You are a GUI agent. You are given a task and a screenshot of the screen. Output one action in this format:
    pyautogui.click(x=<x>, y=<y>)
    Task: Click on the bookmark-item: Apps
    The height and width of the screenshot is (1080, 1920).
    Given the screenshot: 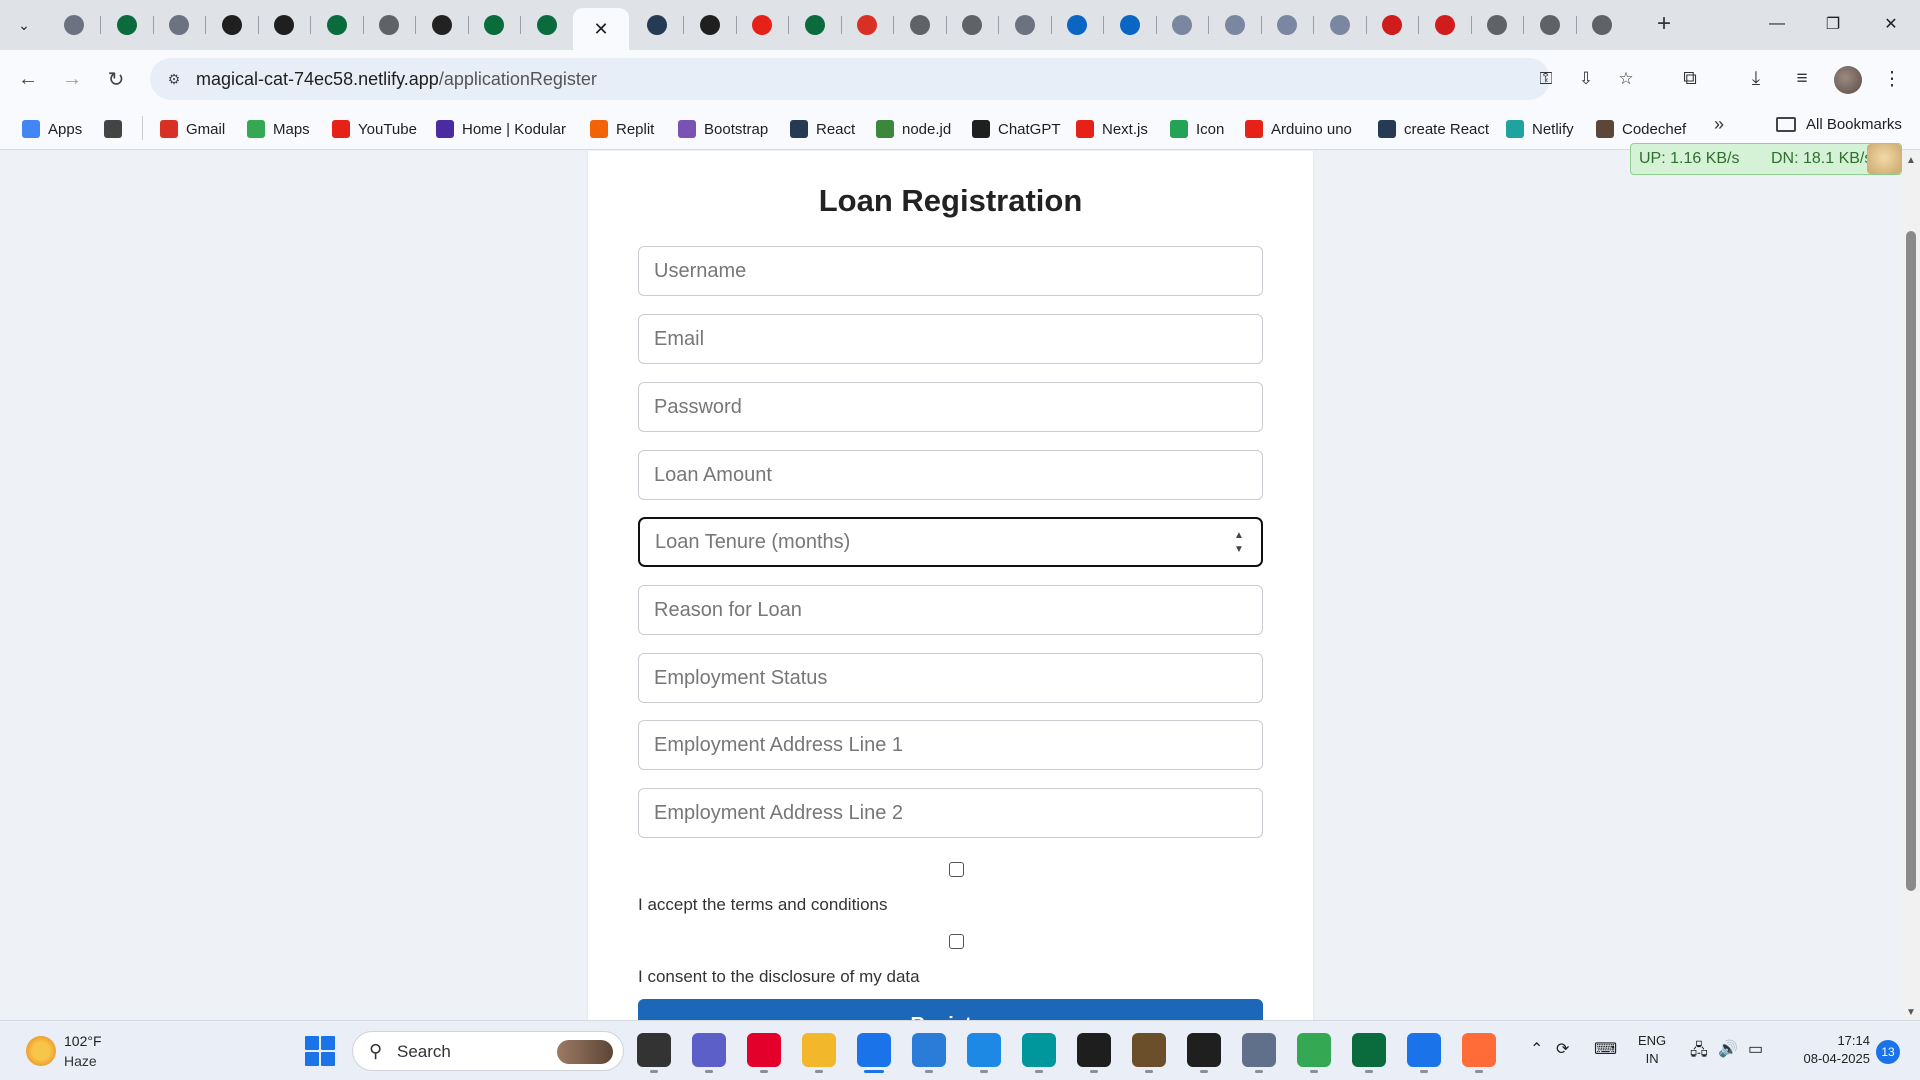 What is the action you would take?
    pyautogui.click(x=52, y=129)
    